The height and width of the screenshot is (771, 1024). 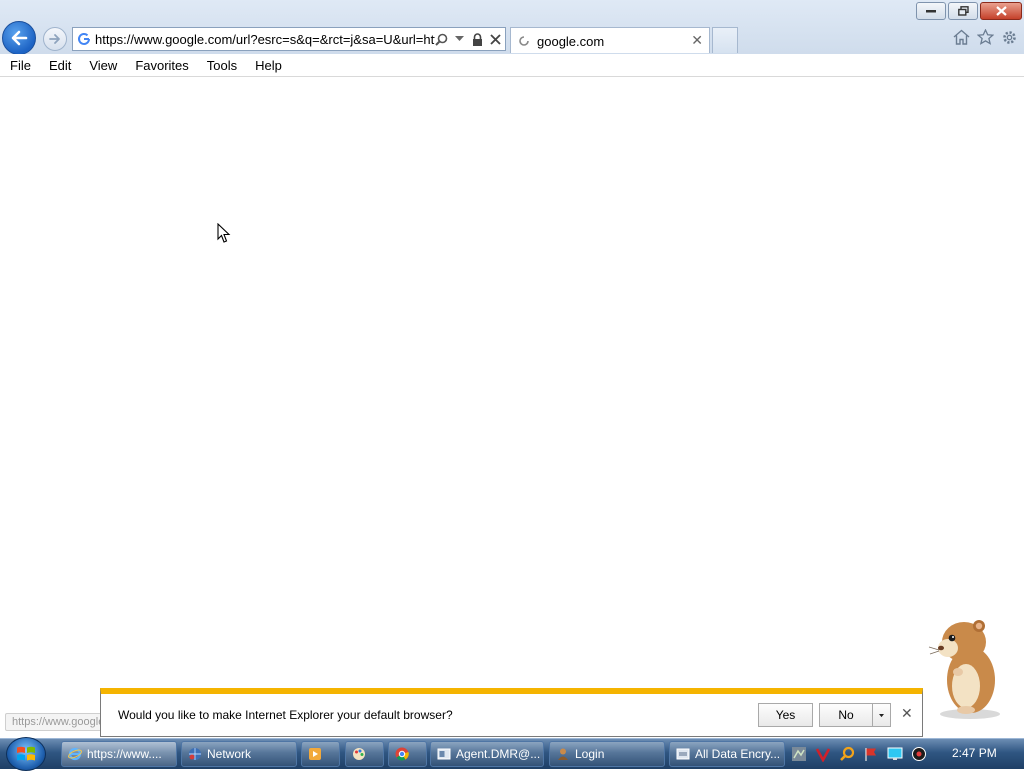 I want to click on menu-favorites: Favorites, so click(x=160, y=65).